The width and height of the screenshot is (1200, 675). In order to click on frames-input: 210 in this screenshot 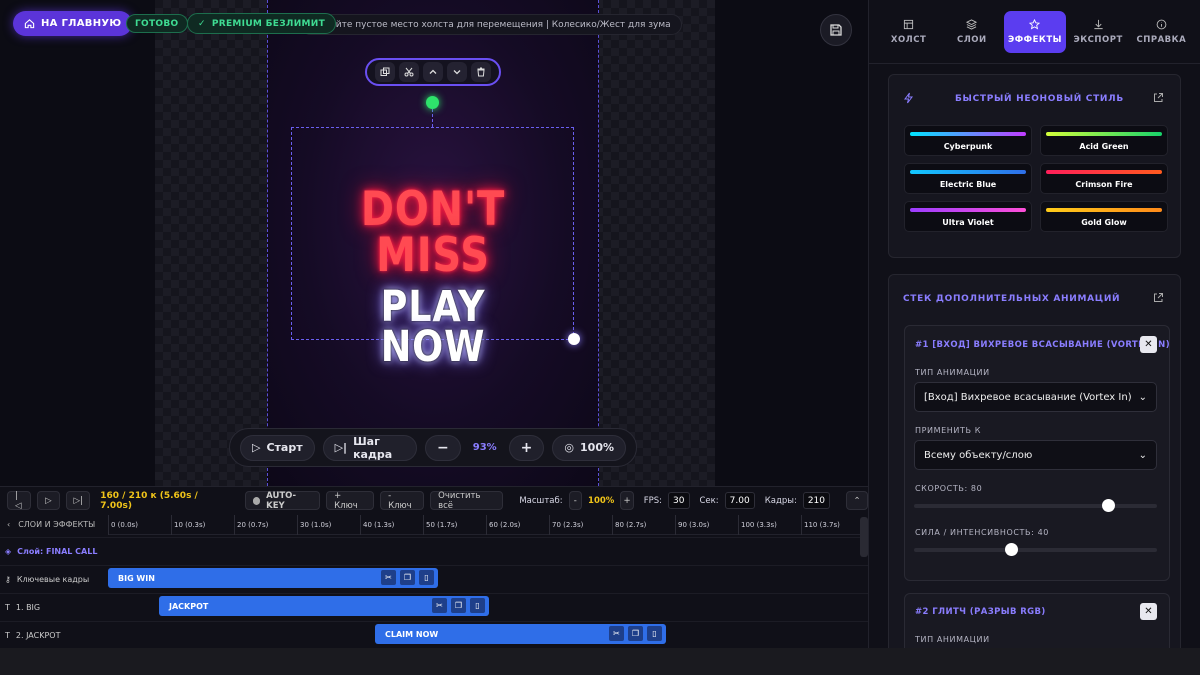, I will do `click(816, 500)`.